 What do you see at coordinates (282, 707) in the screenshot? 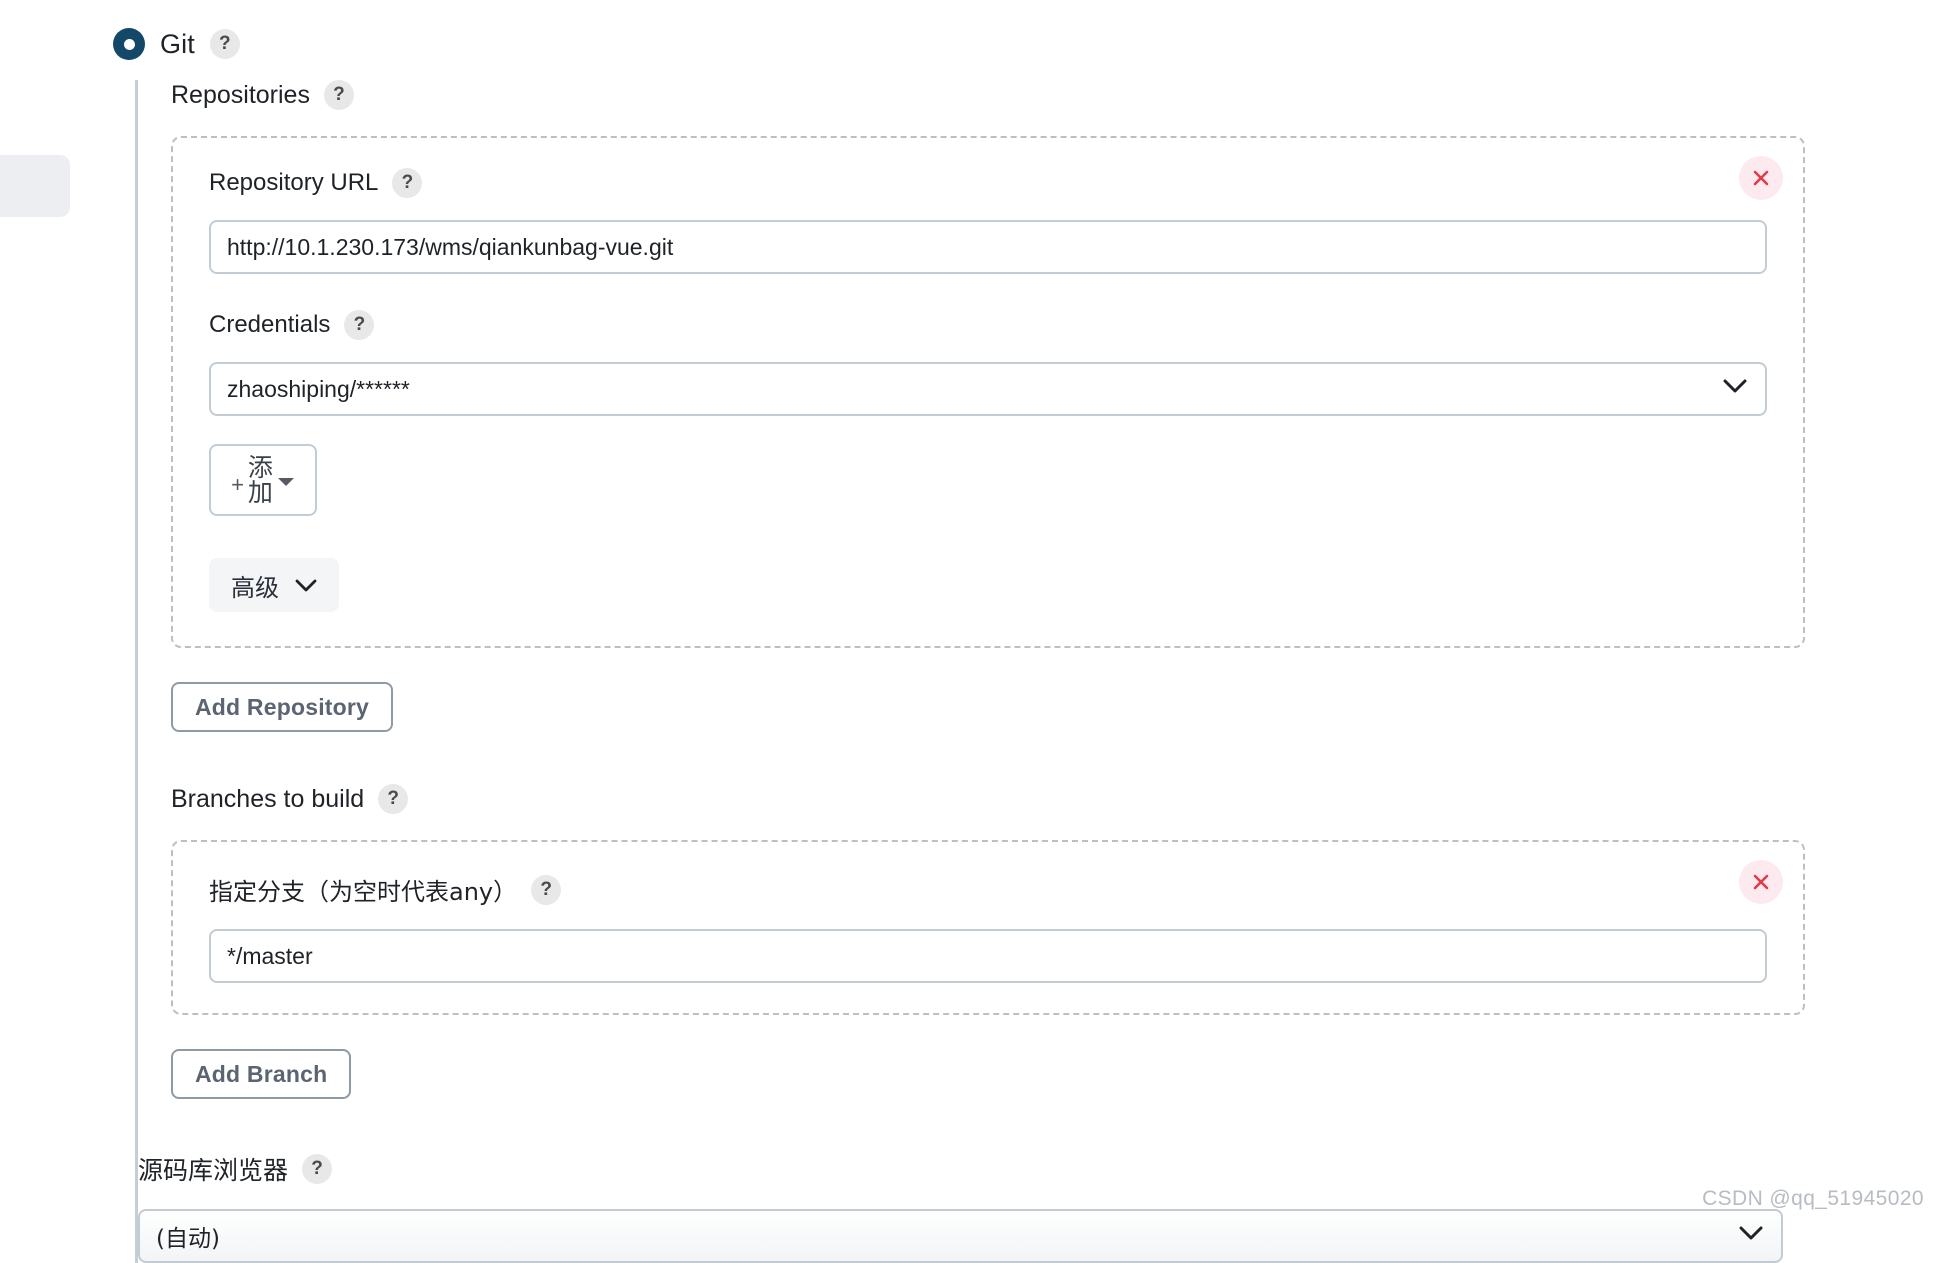
I see `add-repository-button: Add Repository` at bounding box center [282, 707].